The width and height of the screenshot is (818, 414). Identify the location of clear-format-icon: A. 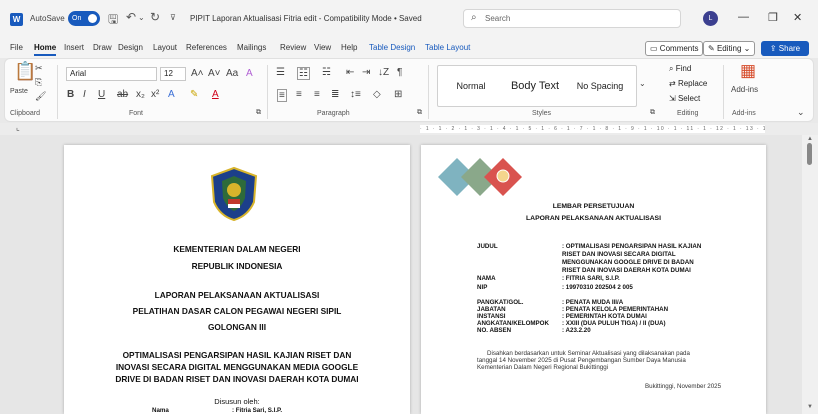
(249, 73).